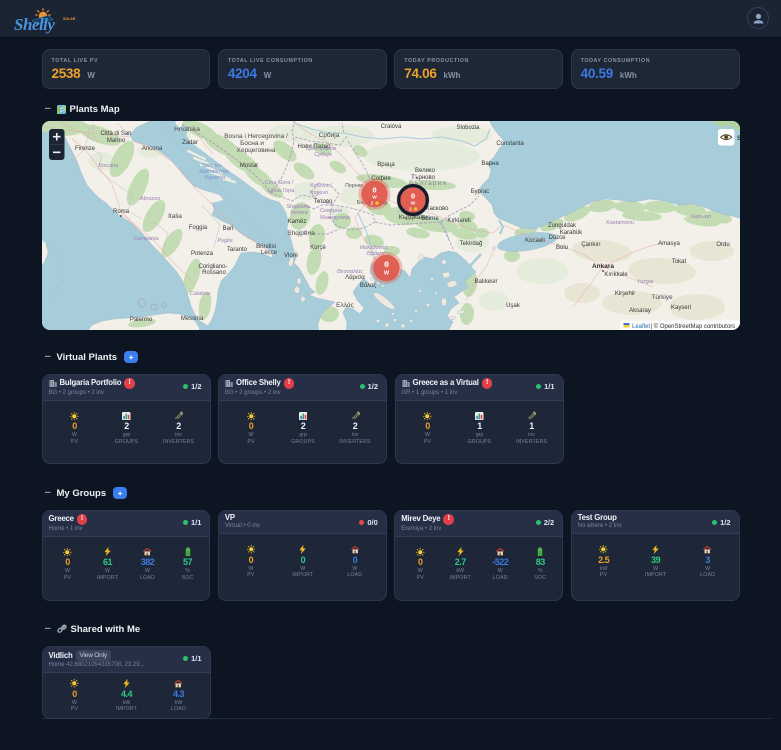 This screenshot has width=781, height=750. I want to click on svg-text: Ankara, so click(602, 266).